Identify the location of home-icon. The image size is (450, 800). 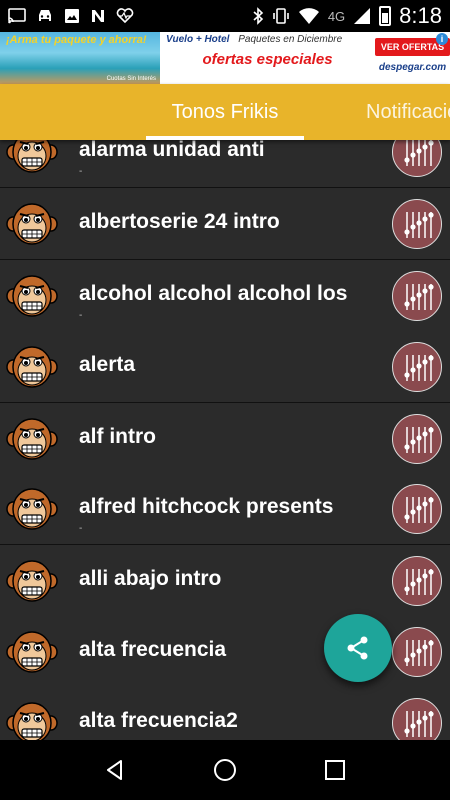
(225, 770).